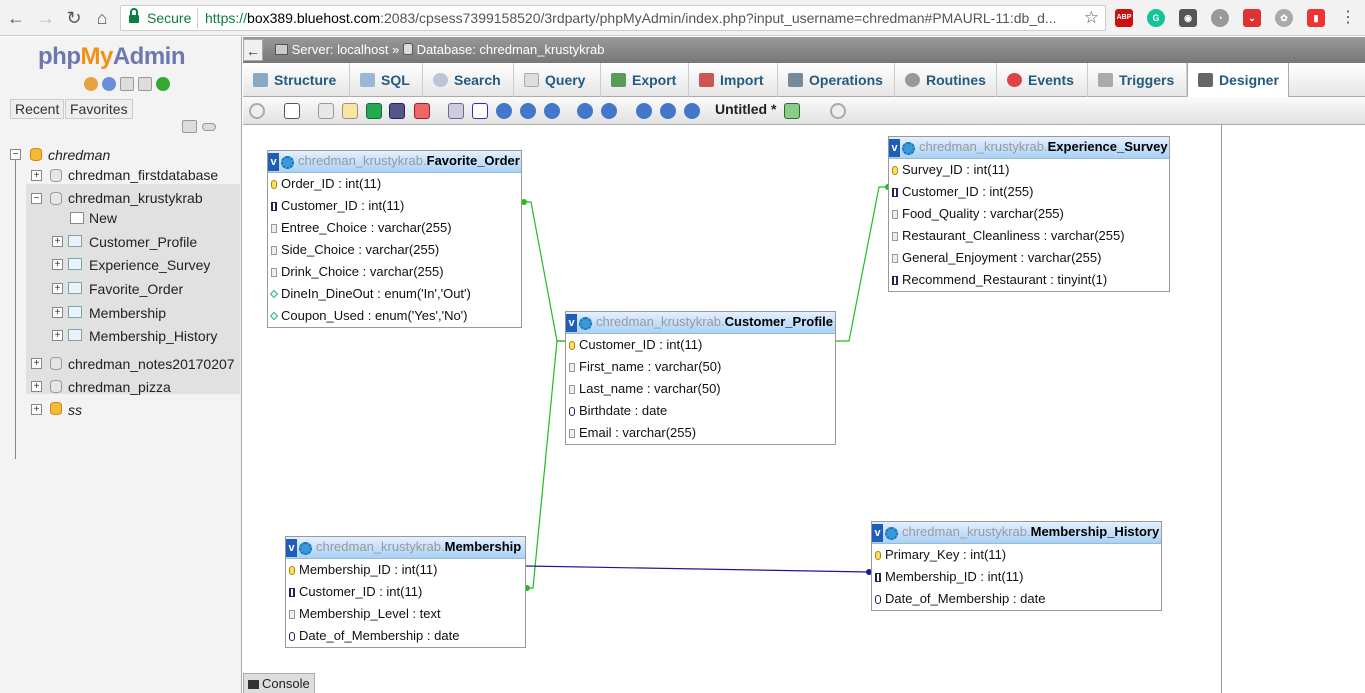 Image resolution: width=1365 pixels, height=693 pixels. Describe the element at coordinates (189, 126) in the screenshot. I see `collapse-all-icon` at that location.